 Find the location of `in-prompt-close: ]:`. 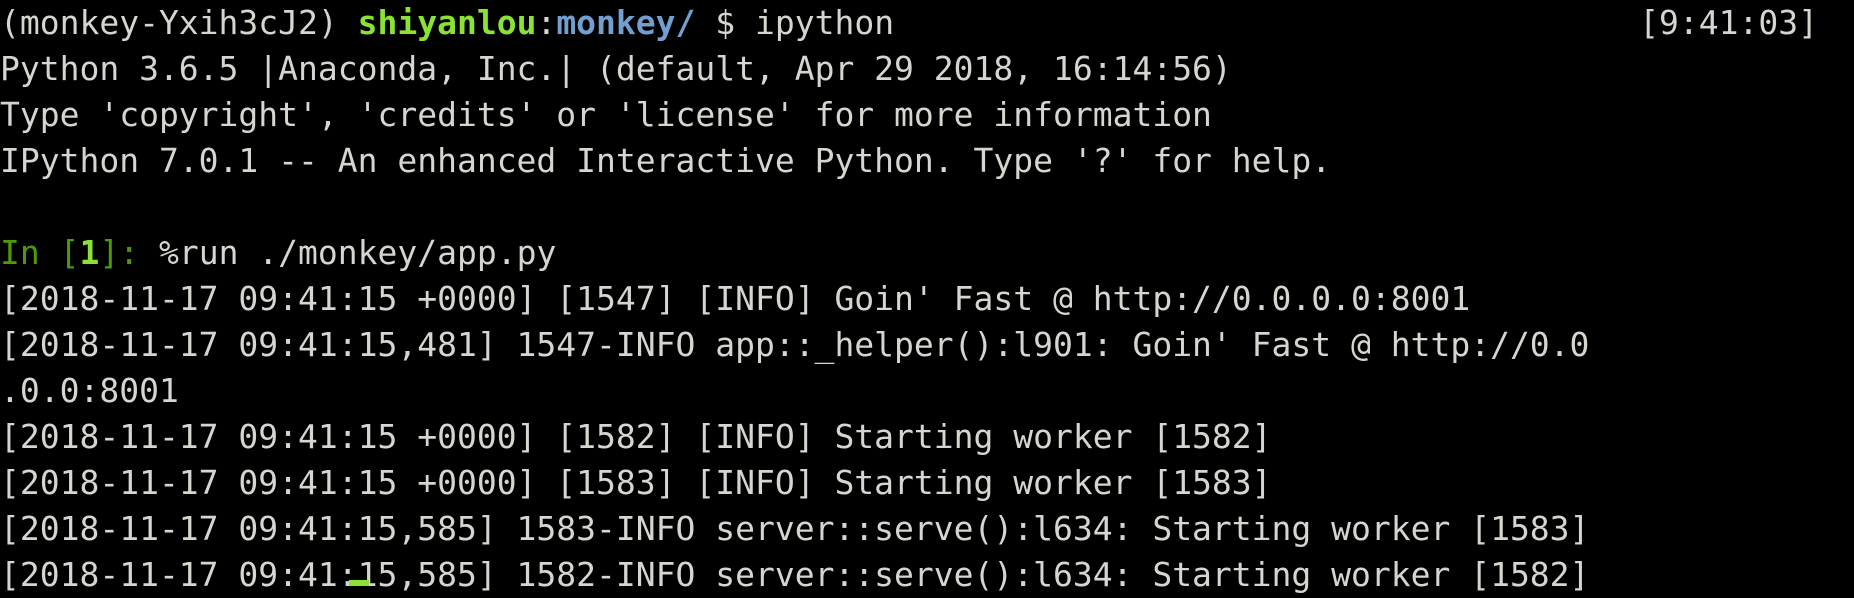

in-prompt-close: ]: is located at coordinates (129, 252).